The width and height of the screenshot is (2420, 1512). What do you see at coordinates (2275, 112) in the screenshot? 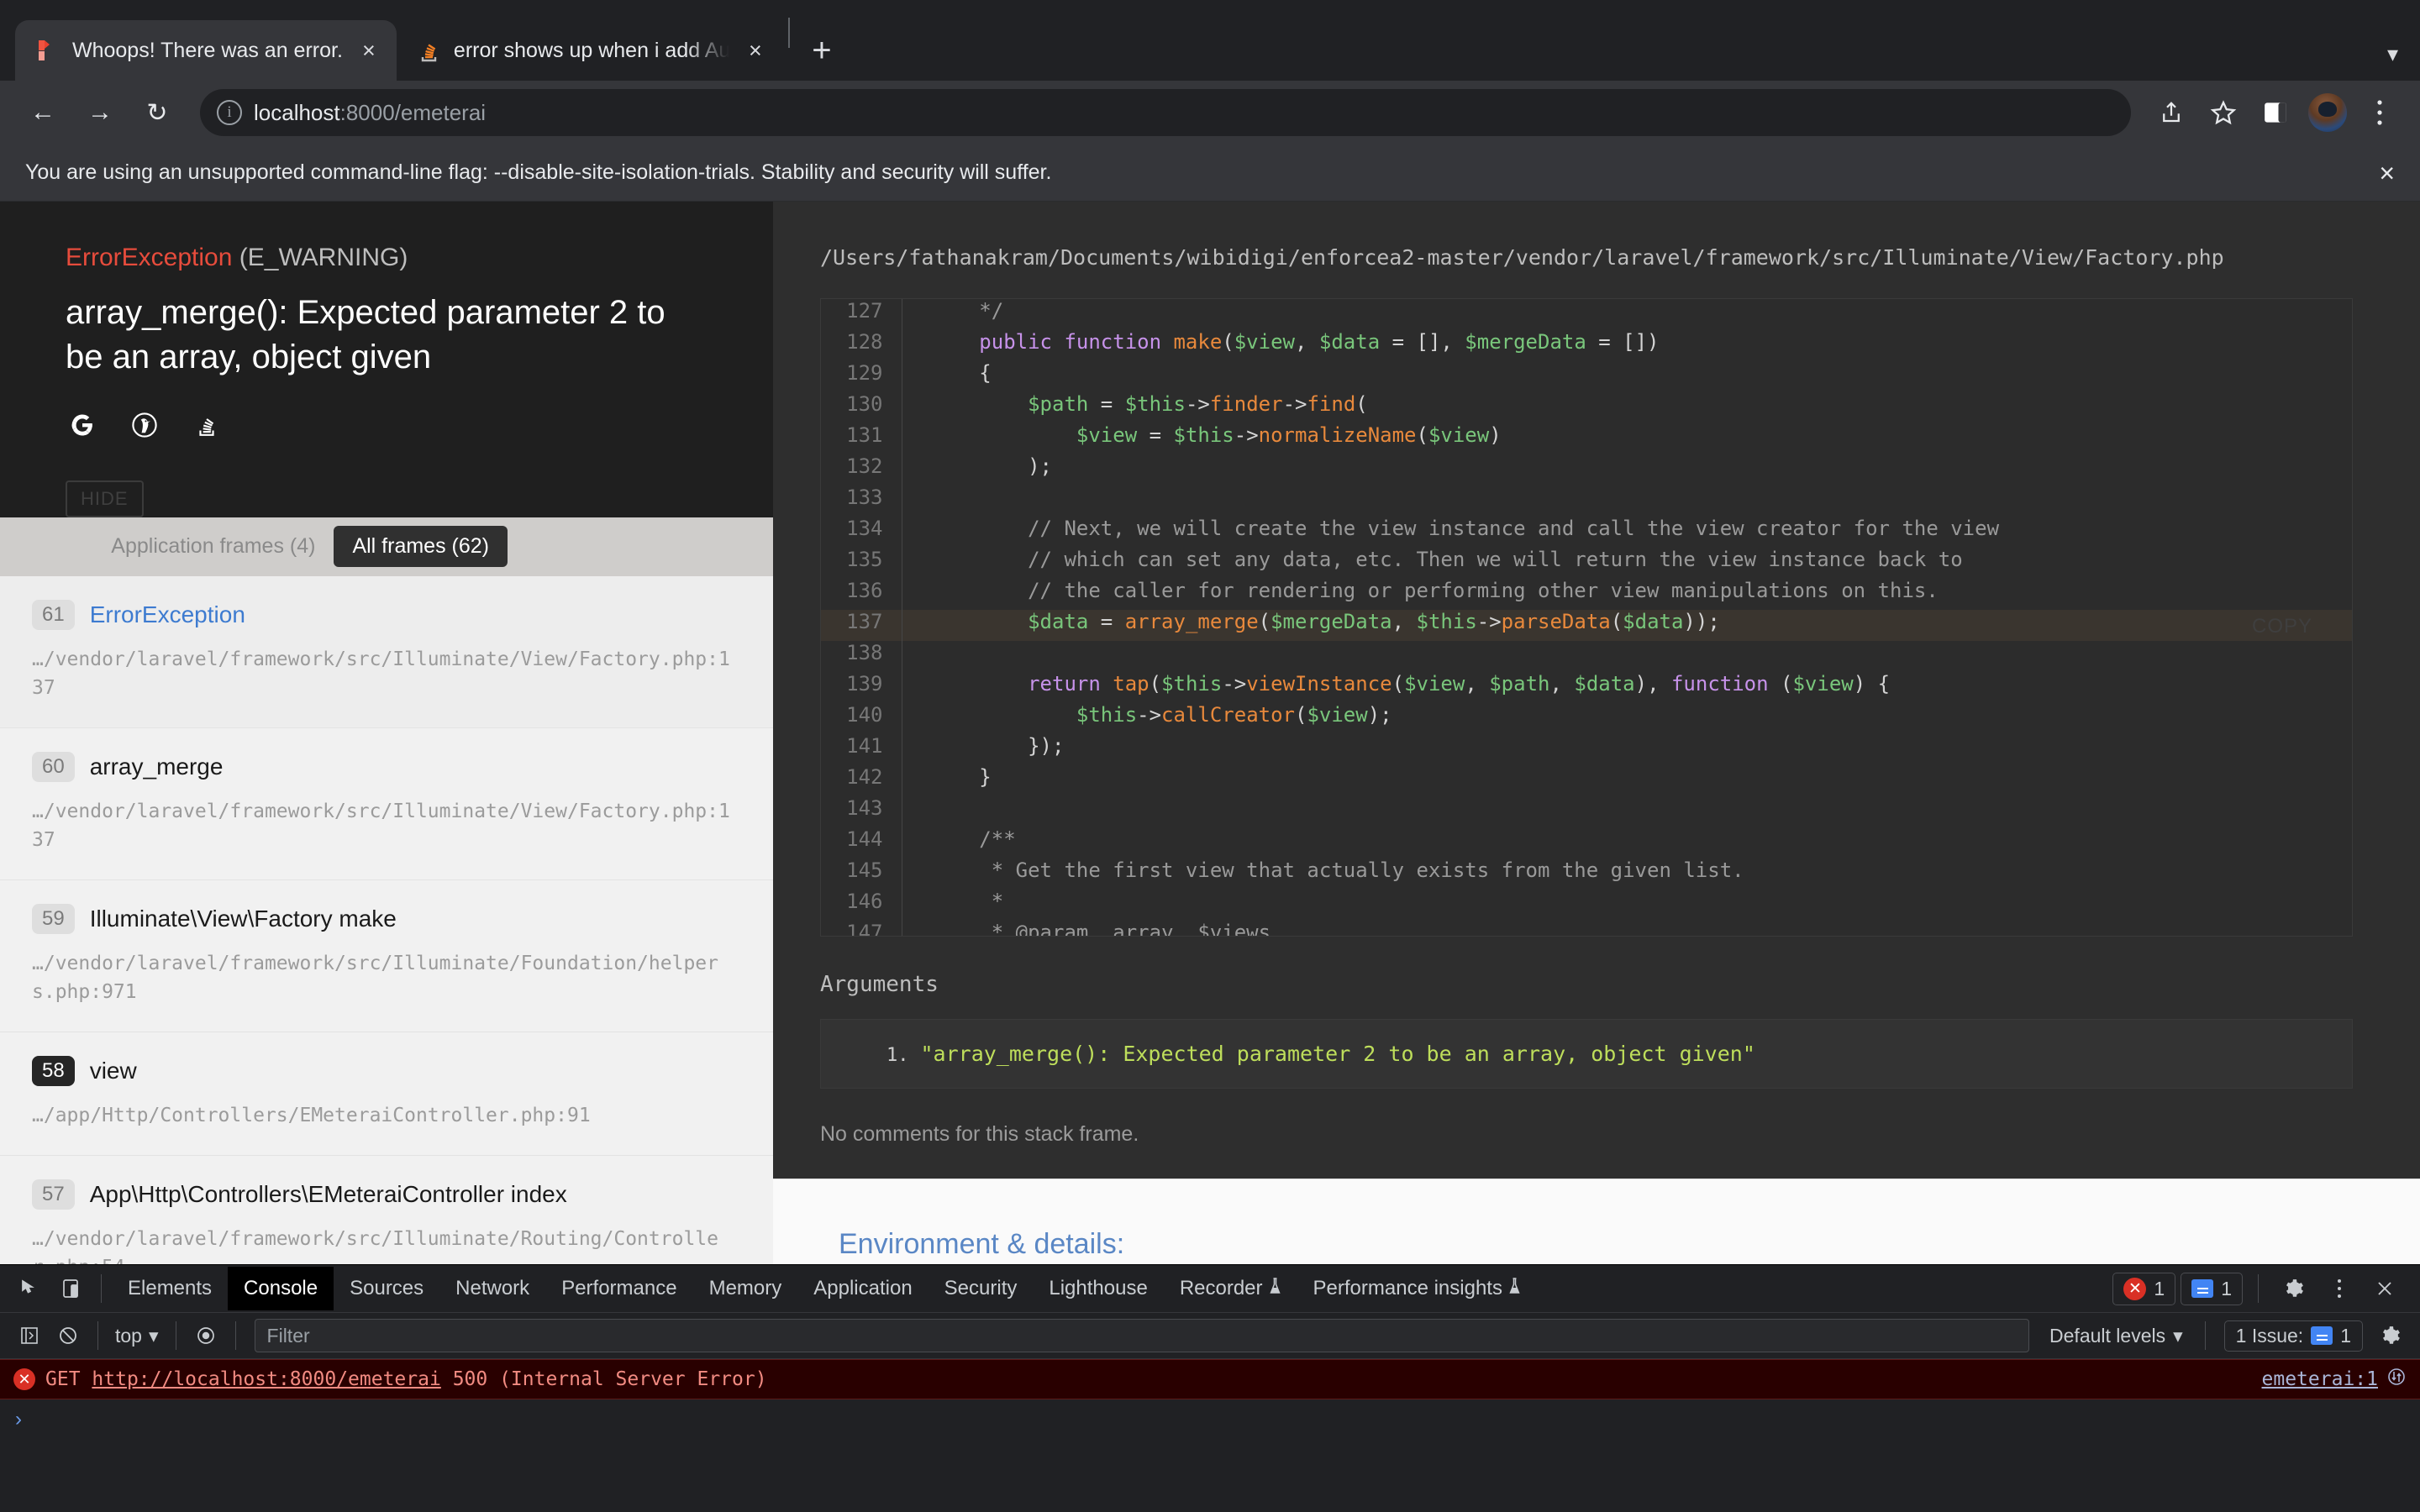
I see `side-panel-icon` at bounding box center [2275, 112].